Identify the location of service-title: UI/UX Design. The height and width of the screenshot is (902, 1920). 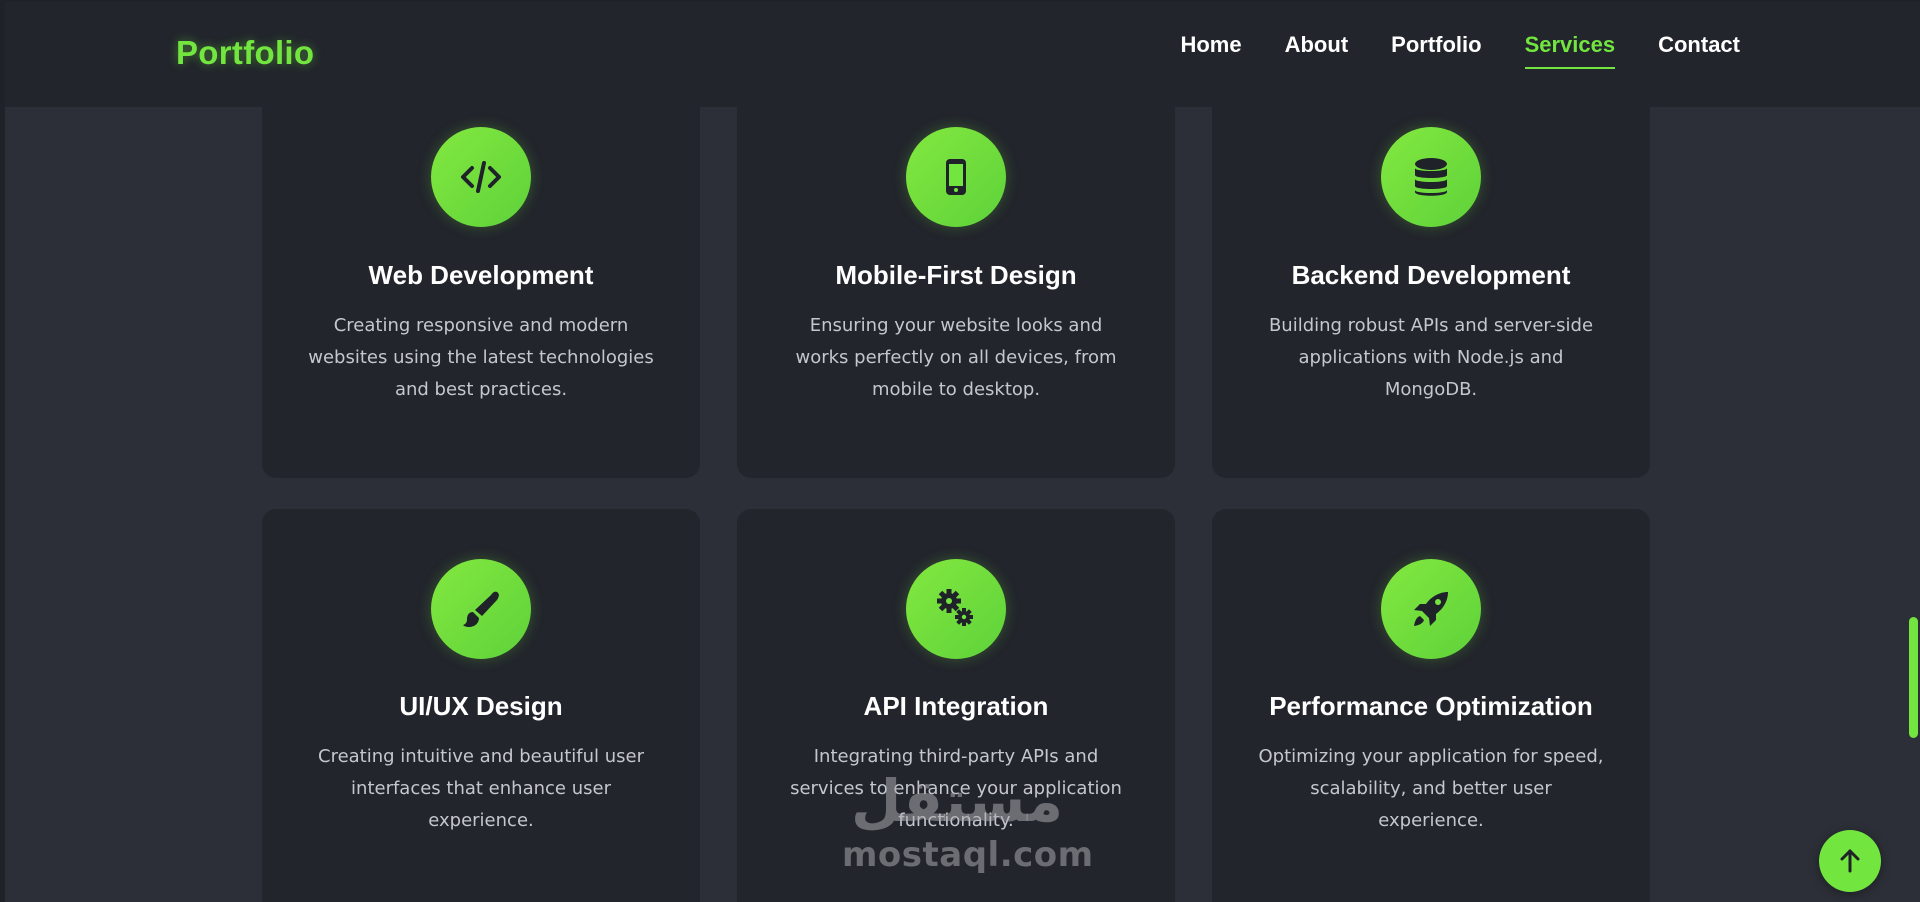
(481, 706).